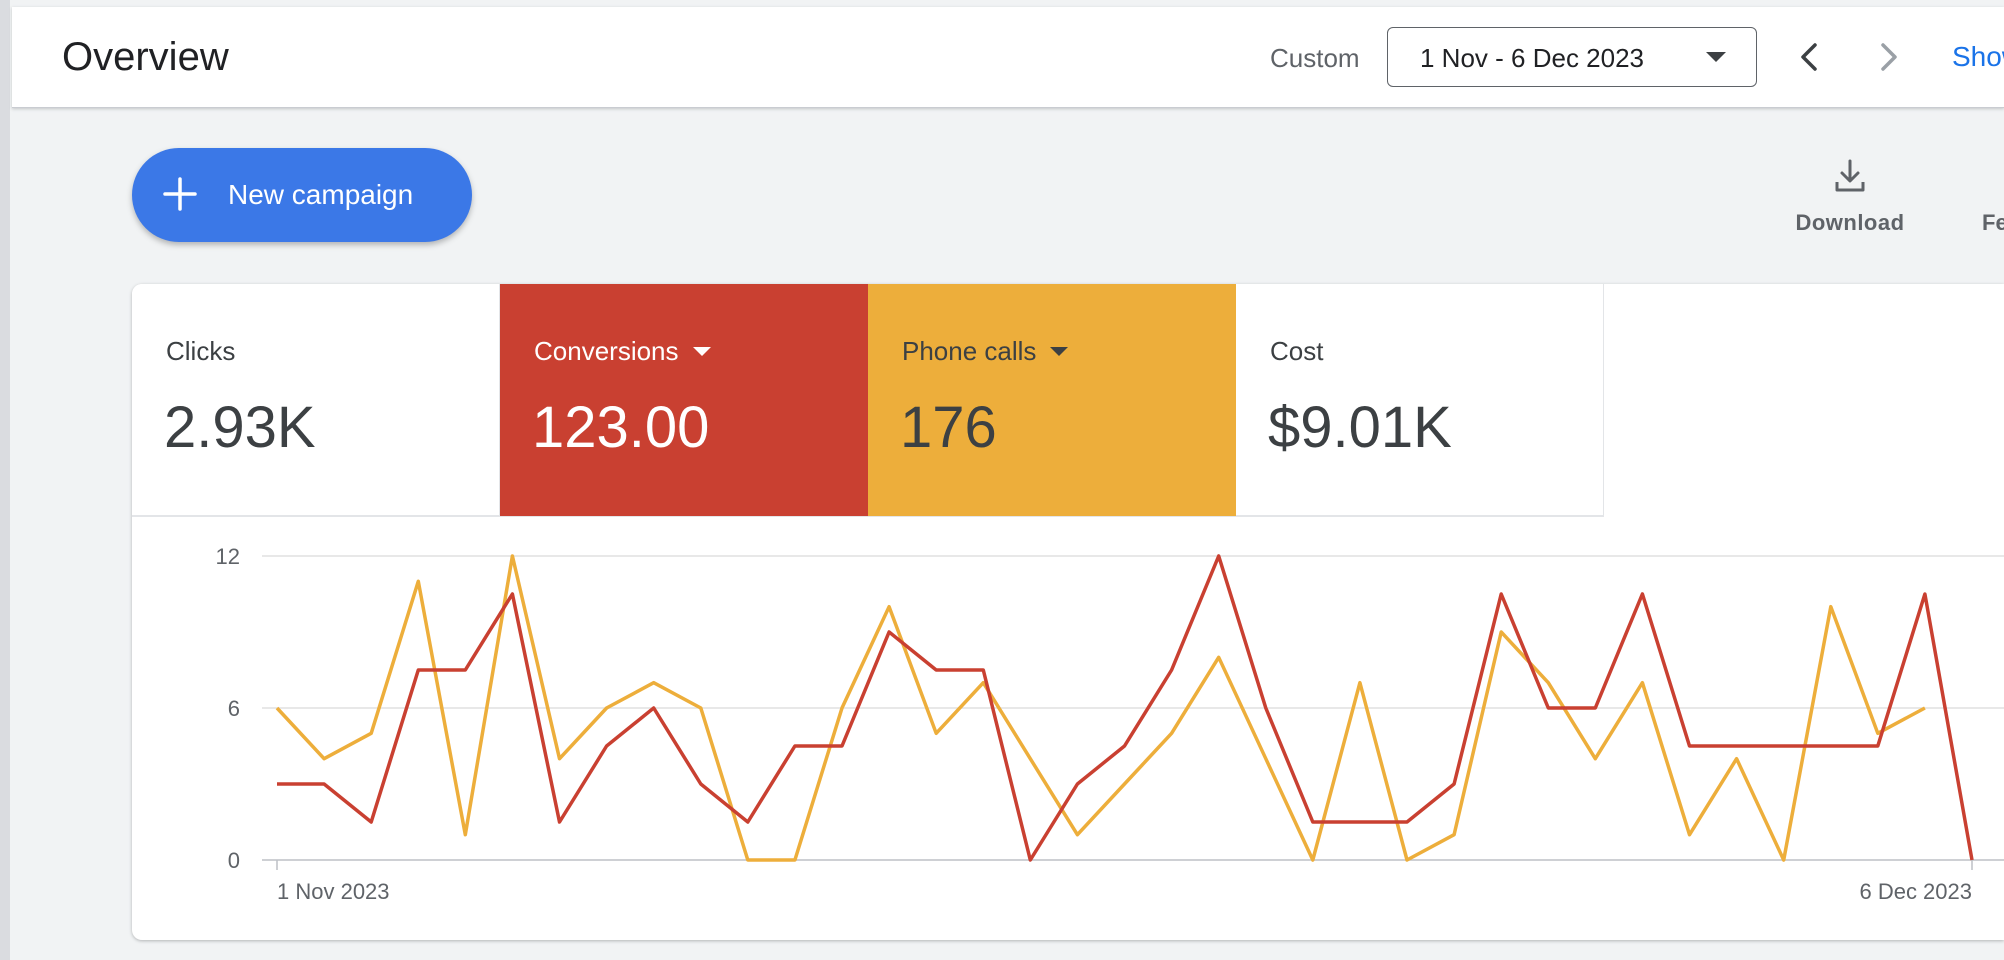 This screenshot has width=2004, height=960. I want to click on page-title: Overview, so click(145, 57).